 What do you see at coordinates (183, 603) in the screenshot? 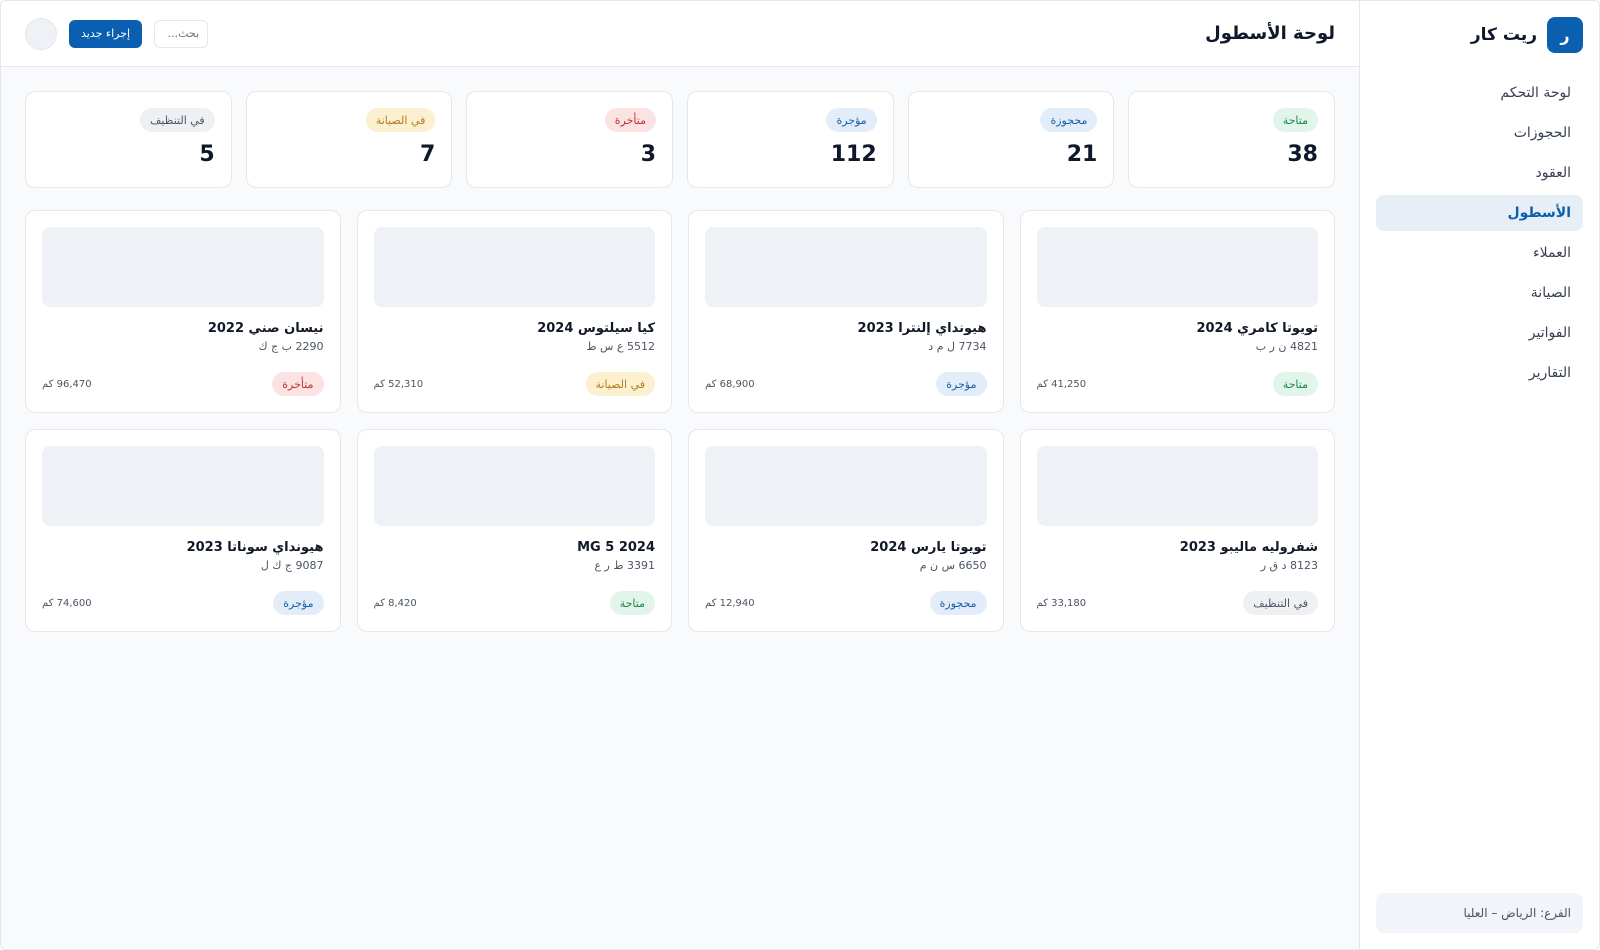
I see `vehicle-footer: مؤجرة 74,600 كم` at bounding box center [183, 603].